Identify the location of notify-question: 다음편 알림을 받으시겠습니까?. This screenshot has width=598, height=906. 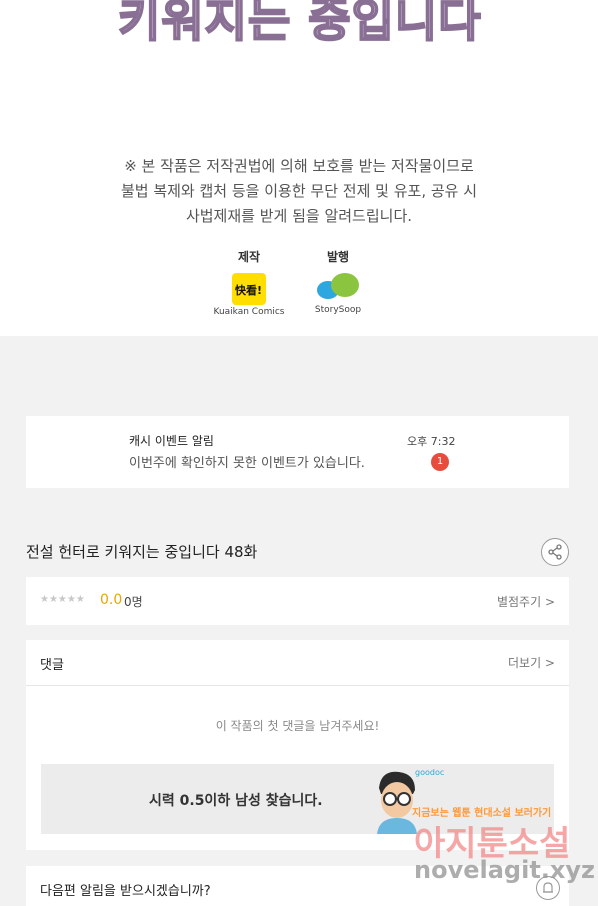
(125, 891).